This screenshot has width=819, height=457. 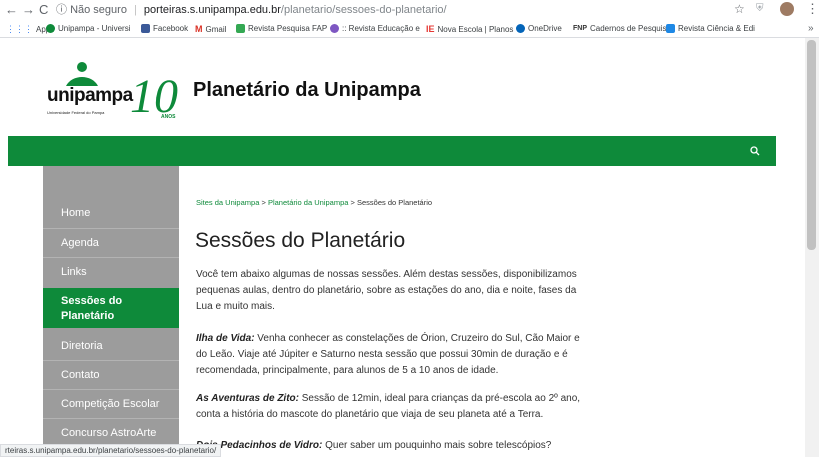 What do you see at coordinates (28, 10) in the screenshot?
I see `forward-arrow-icon: →` at bounding box center [28, 10].